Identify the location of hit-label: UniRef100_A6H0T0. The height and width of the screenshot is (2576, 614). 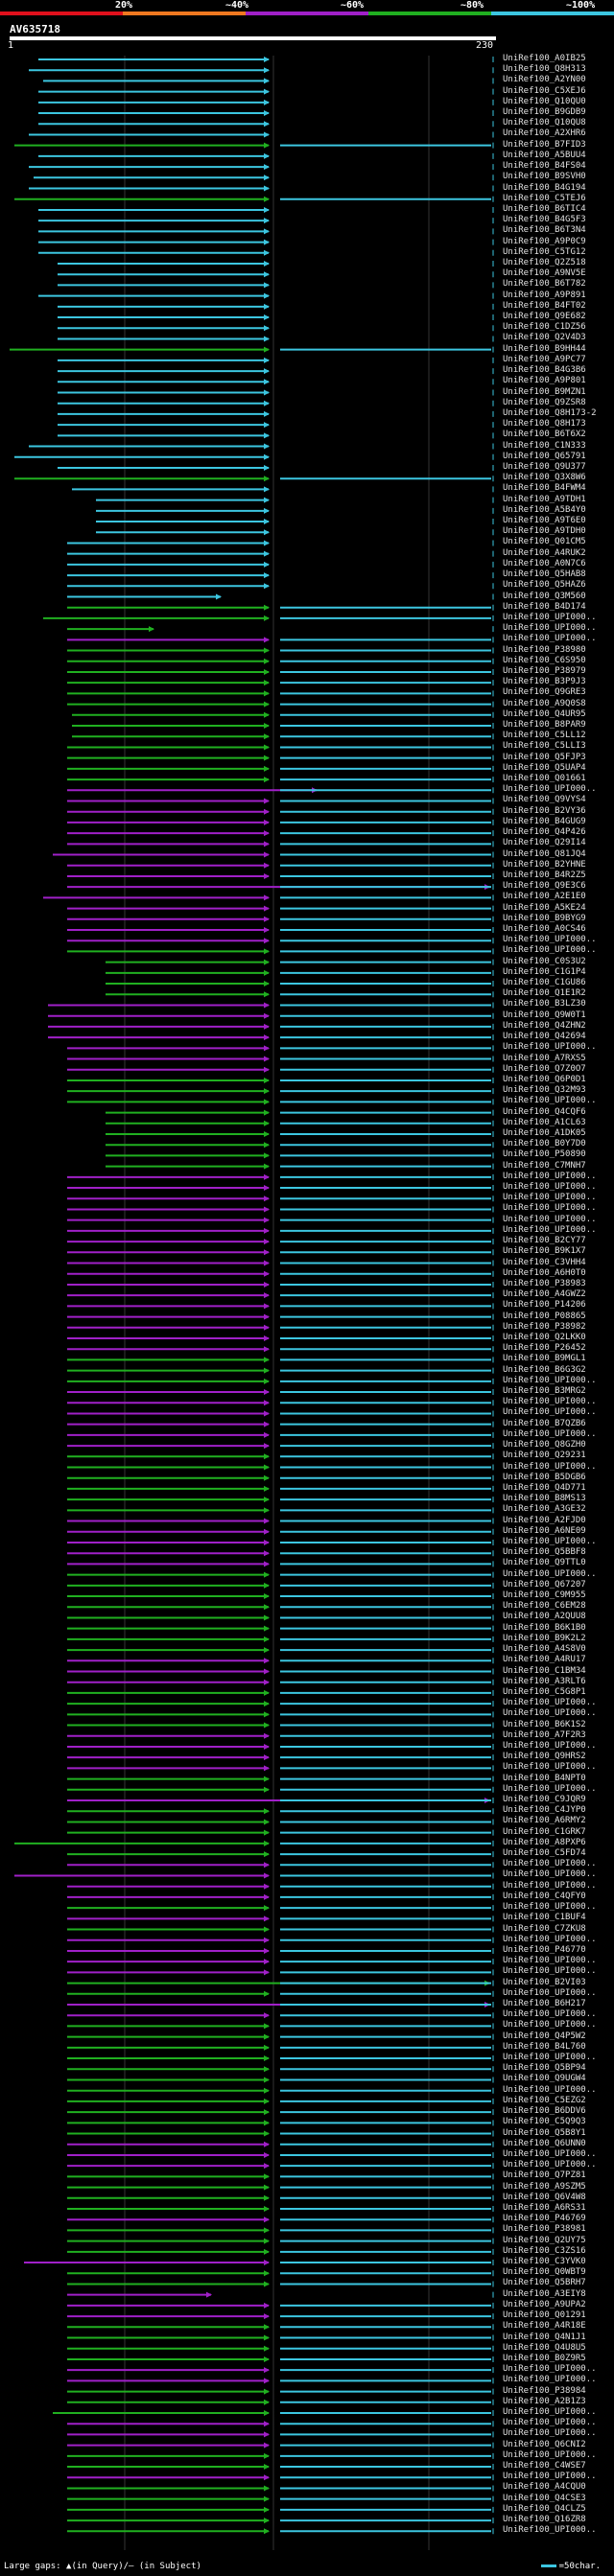
(544, 1274).